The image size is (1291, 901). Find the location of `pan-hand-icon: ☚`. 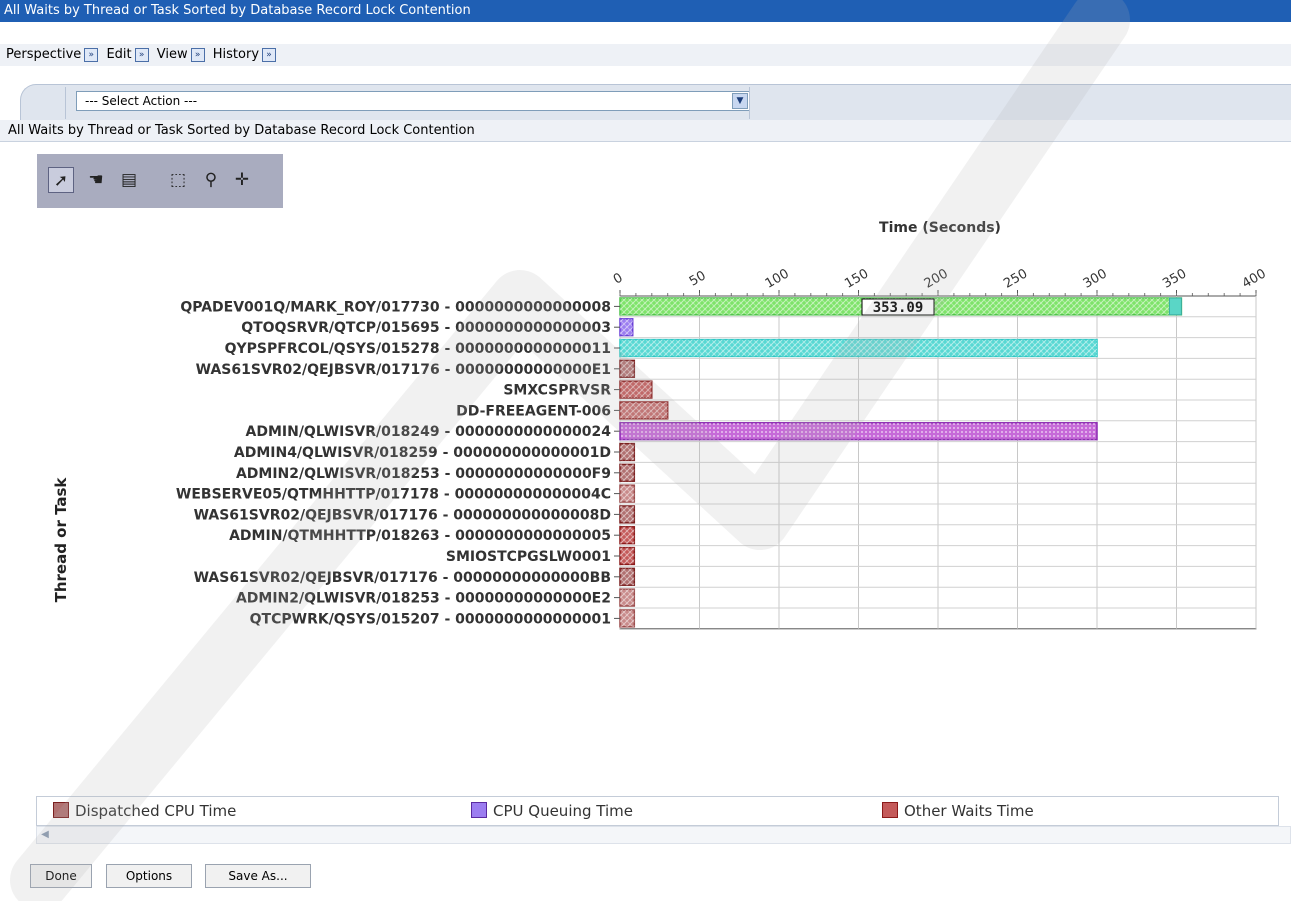

pan-hand-icon: ☚ is located at coordinates (96, 180).